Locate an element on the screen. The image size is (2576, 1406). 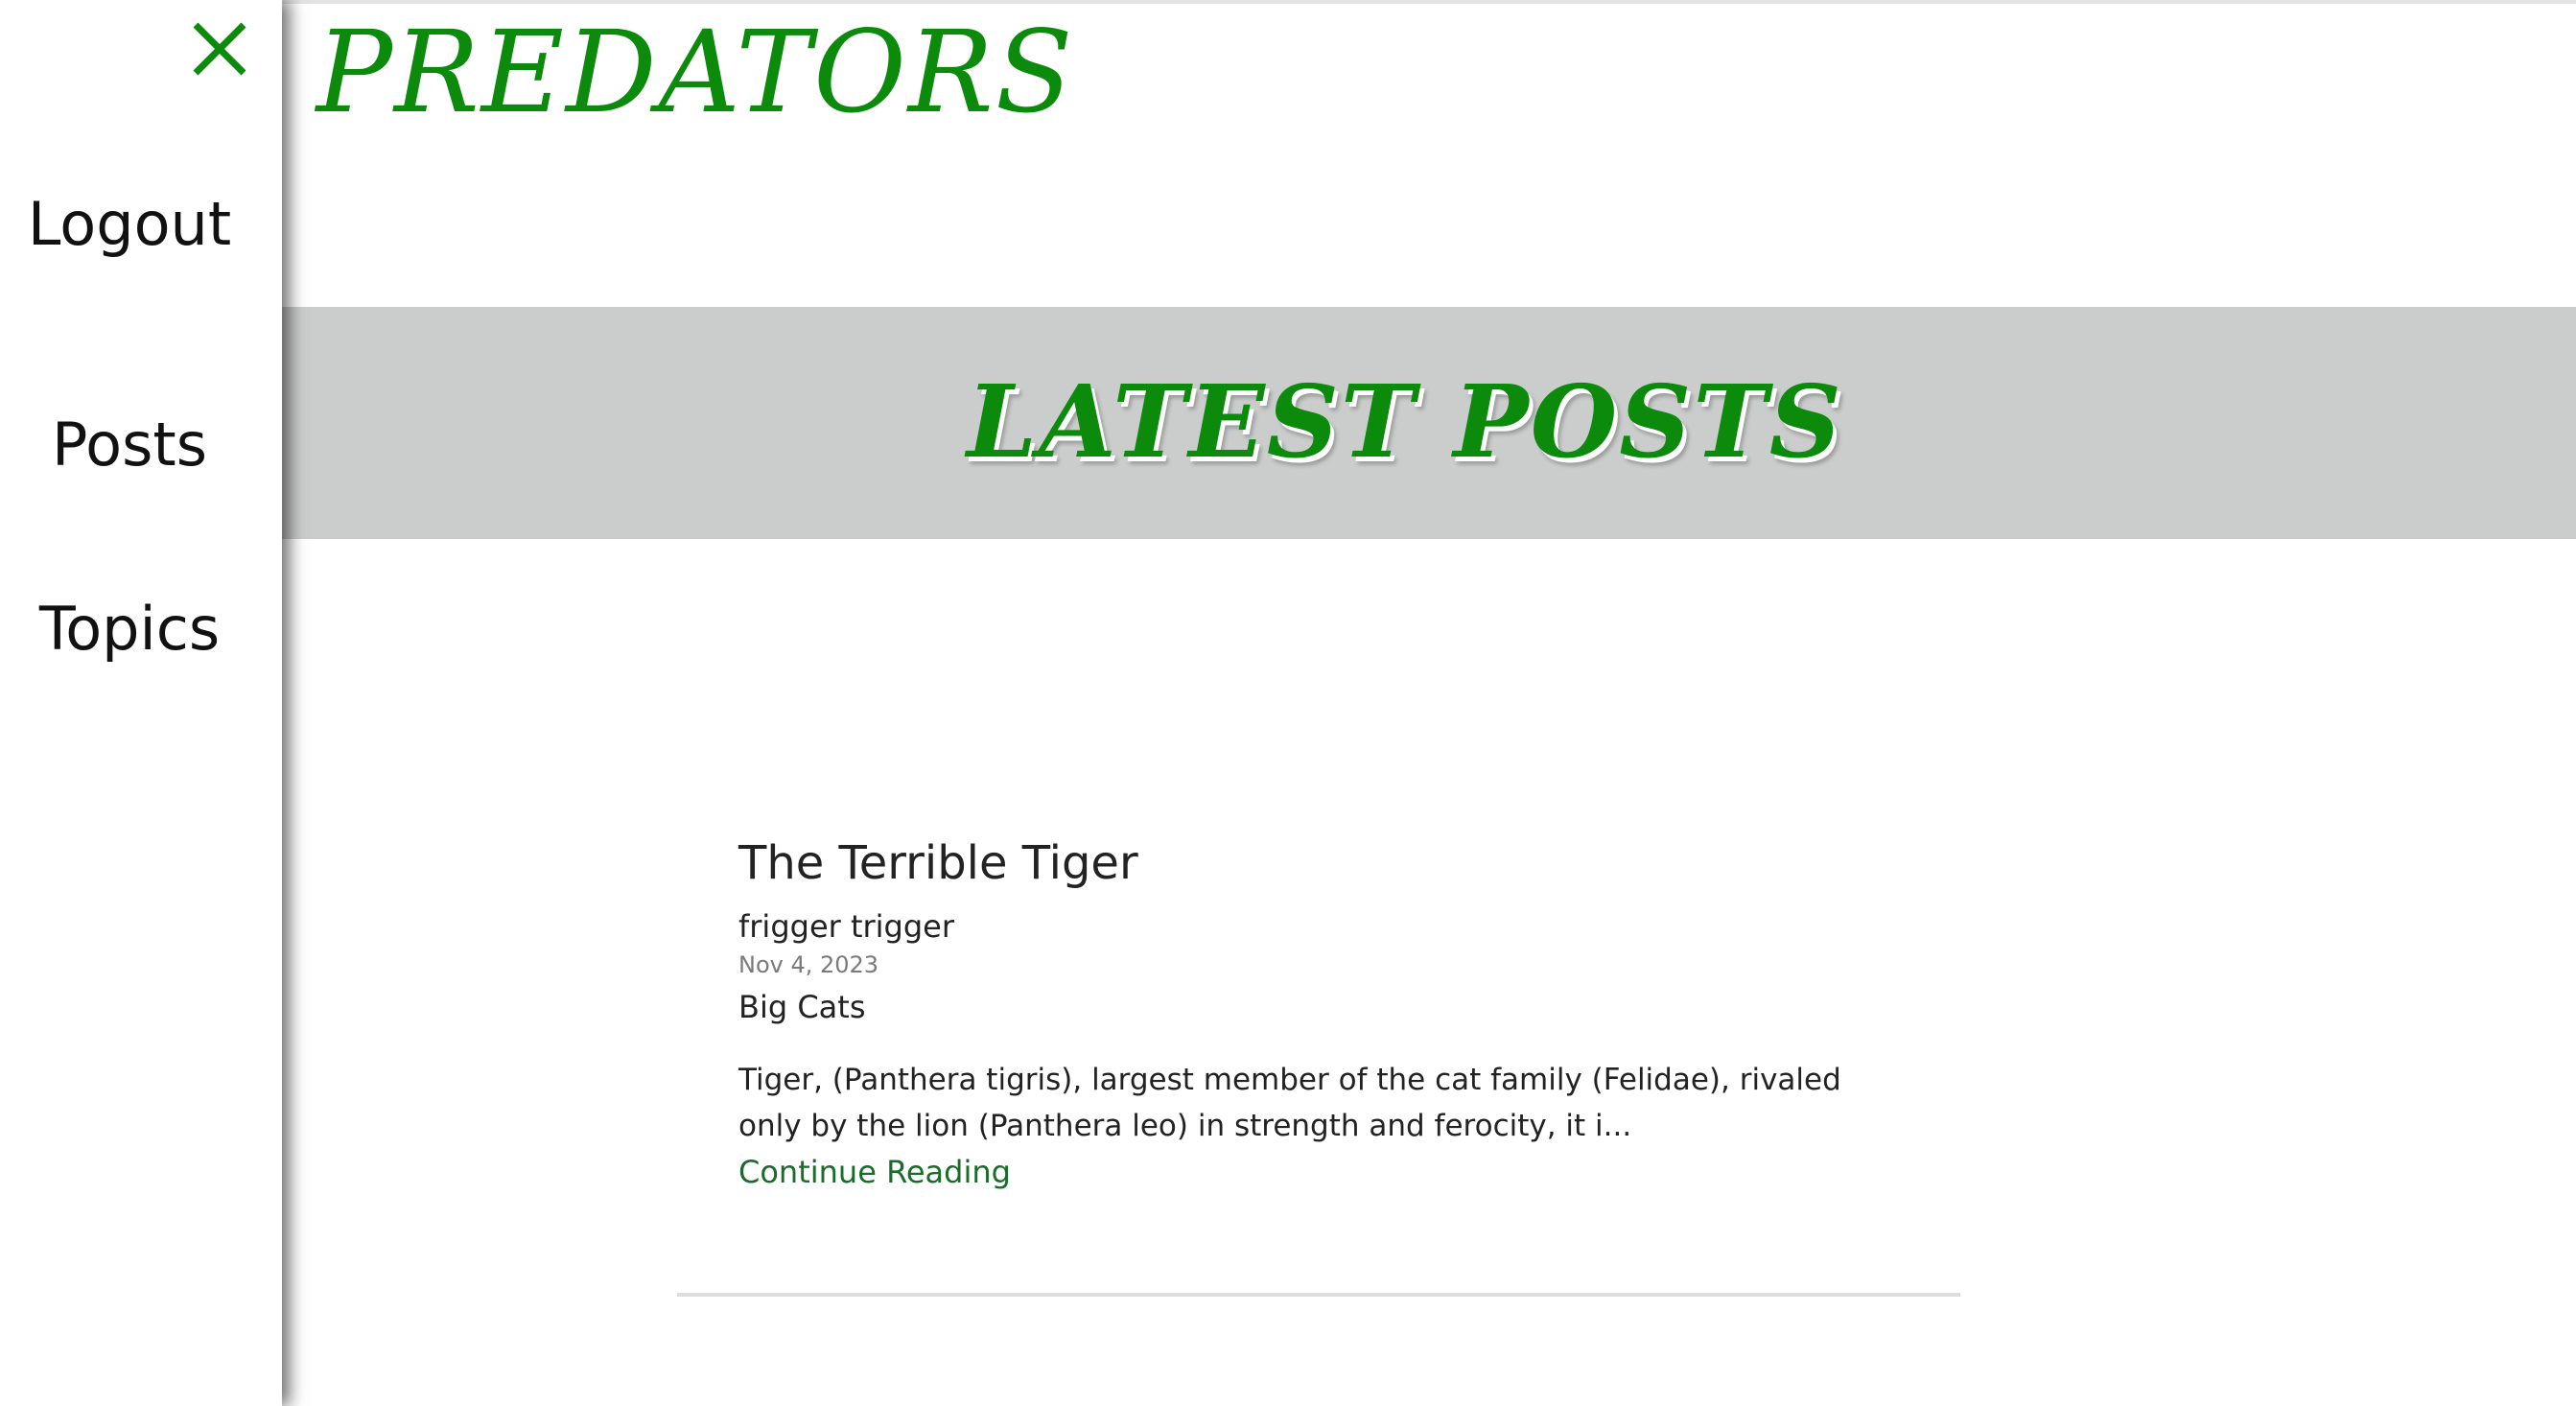
side-drawer: Logout Posts Topics is located at coordinates (141, 703).